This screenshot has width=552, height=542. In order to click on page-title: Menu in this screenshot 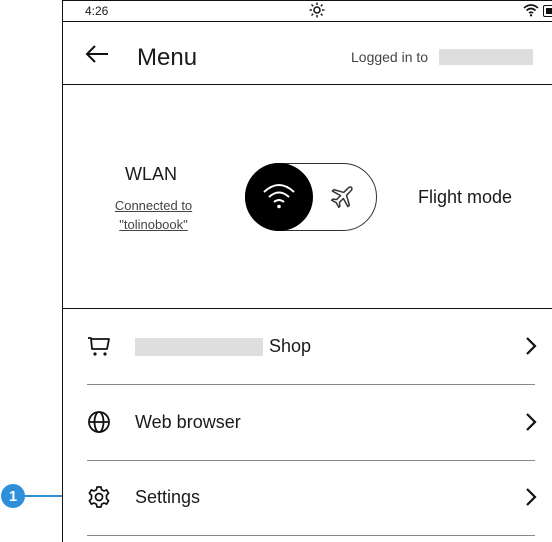, I will do `click(167, 57)`.